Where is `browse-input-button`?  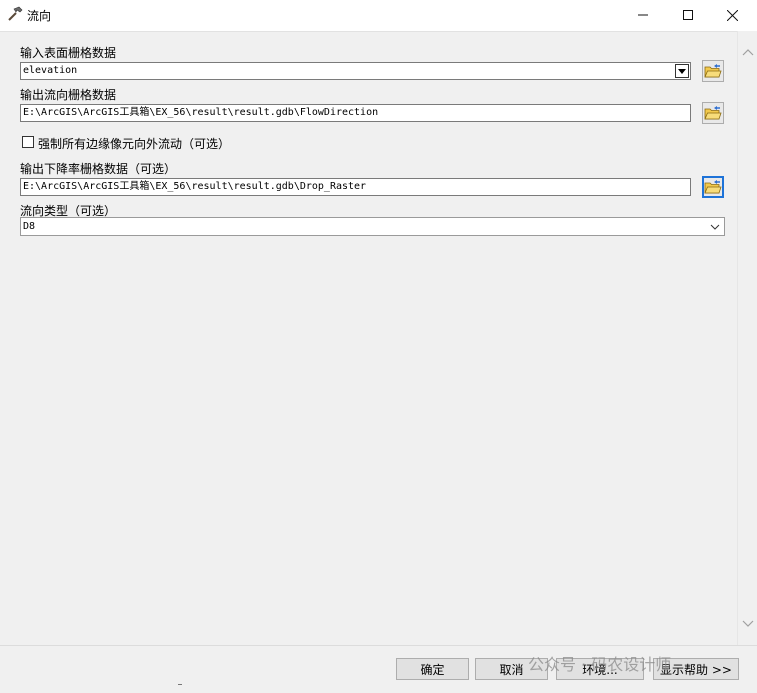 browse-input-button is located at coordinates (713, 71).